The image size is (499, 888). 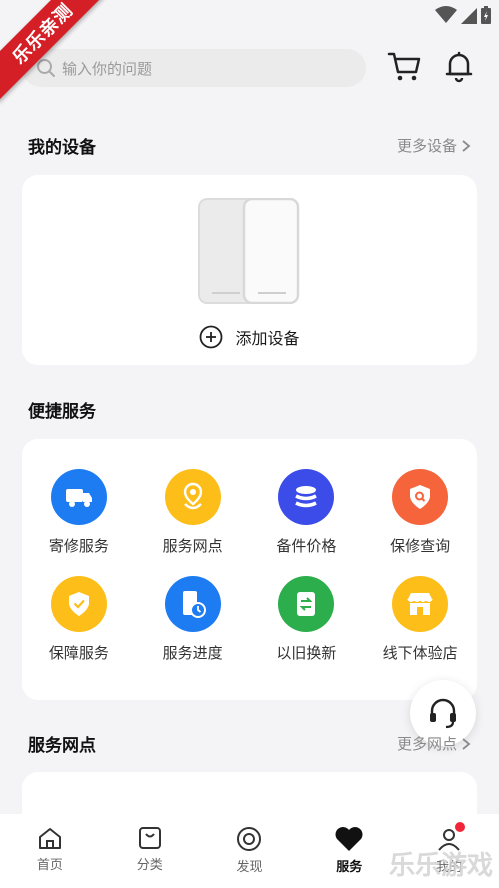 What do you see at coordinates (306, 546) in the screenshot?
I see `service-item-label: 备件价格` at bounding box center [306, 546].